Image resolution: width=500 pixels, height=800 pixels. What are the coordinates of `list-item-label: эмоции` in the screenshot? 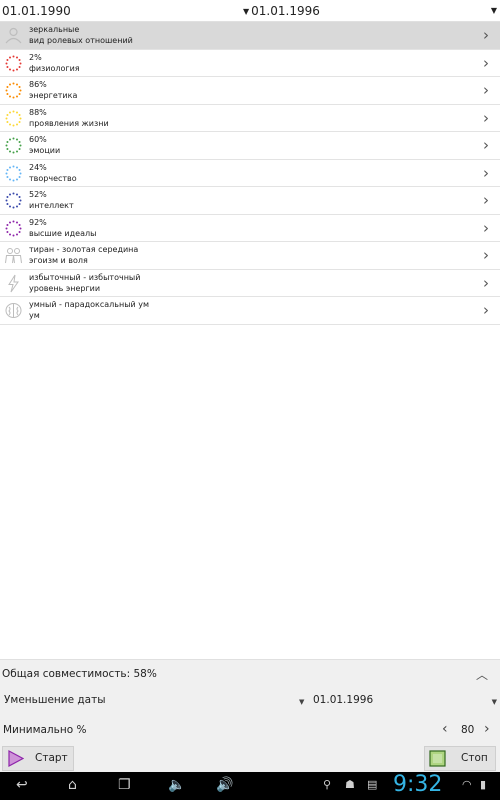 It's located at (45, 150).